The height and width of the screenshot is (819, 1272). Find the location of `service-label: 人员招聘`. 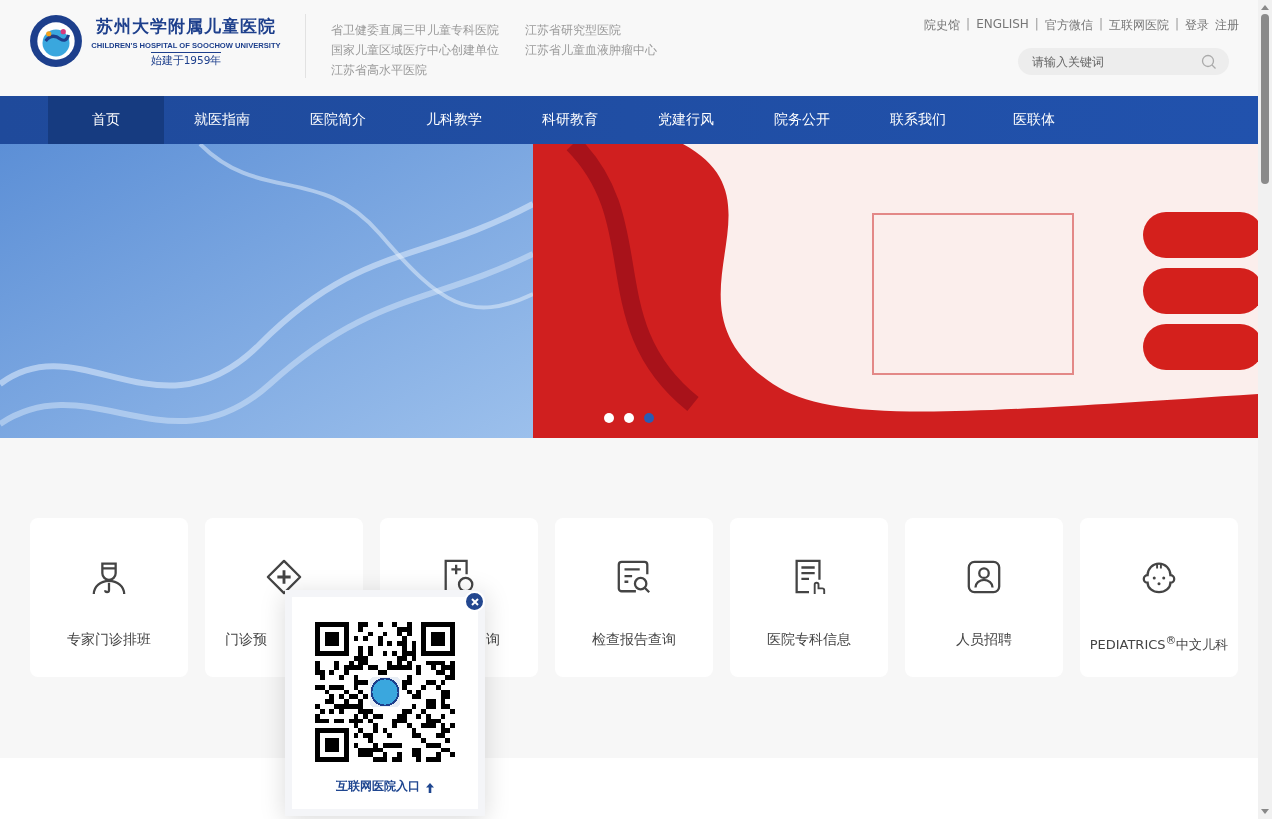

service-label: 人员招聘 is located at coordinates (984, 640).